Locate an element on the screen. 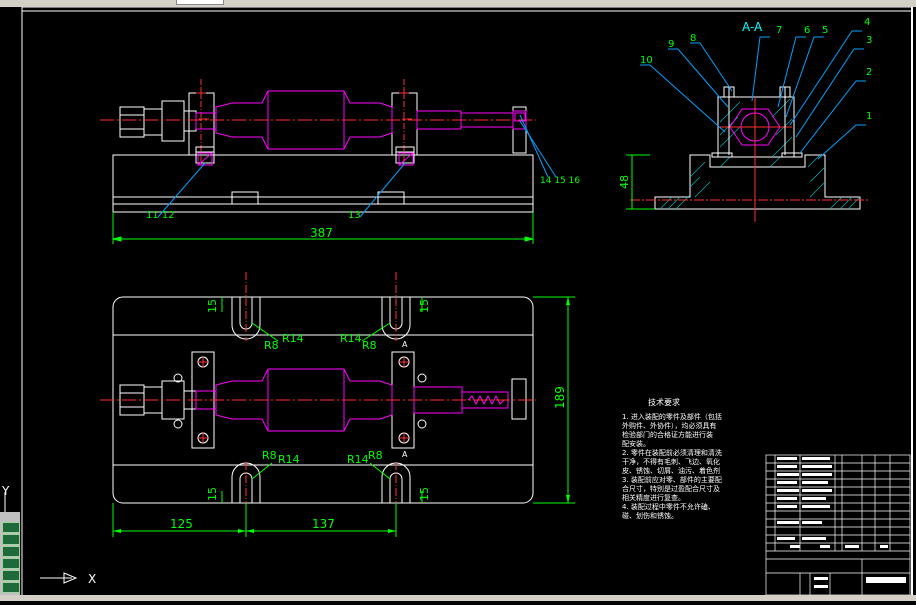 The height and width of the screenshot is (605, 916). section-mark-a-bottom: A is located at coordinates (405, 454).